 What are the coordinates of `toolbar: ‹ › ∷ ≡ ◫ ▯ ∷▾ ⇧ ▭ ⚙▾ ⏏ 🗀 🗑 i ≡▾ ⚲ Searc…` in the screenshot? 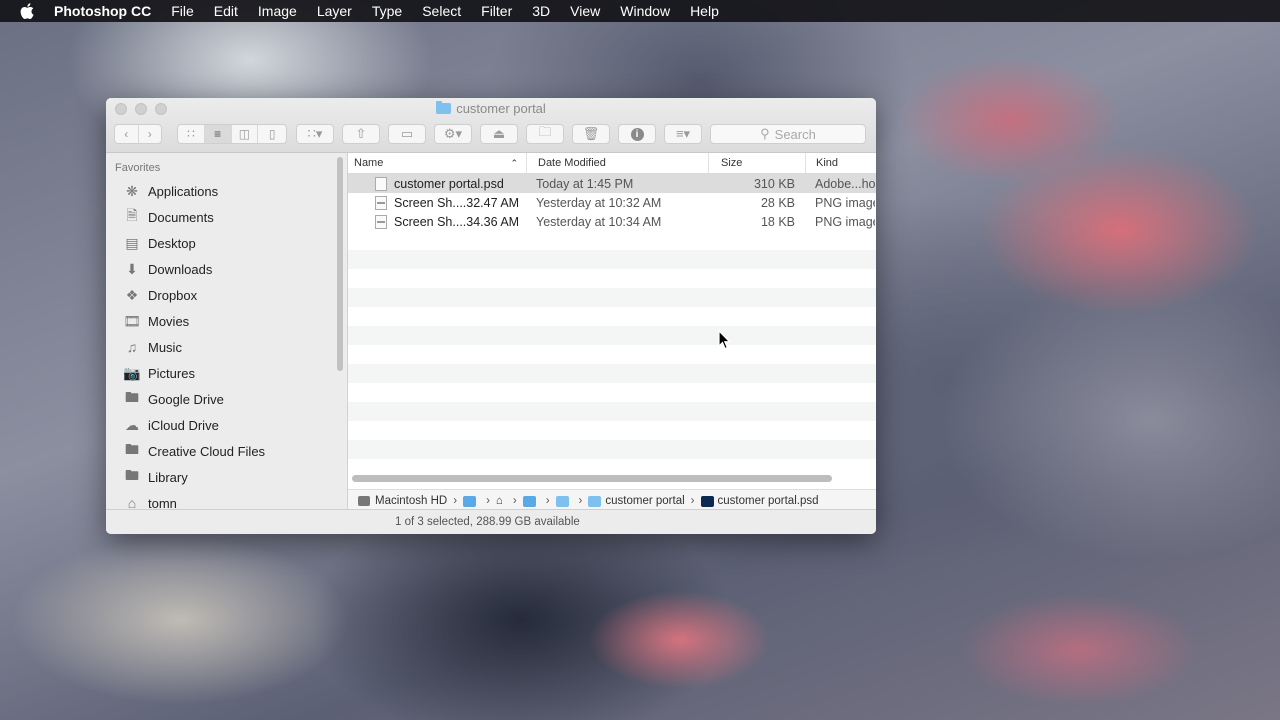 It's located at (491, 134).